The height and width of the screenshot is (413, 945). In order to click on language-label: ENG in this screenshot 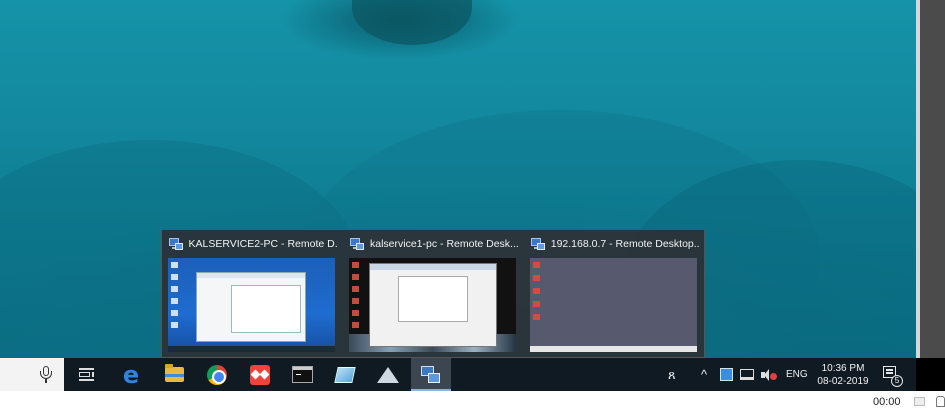, I will do `click(797, 374)`.